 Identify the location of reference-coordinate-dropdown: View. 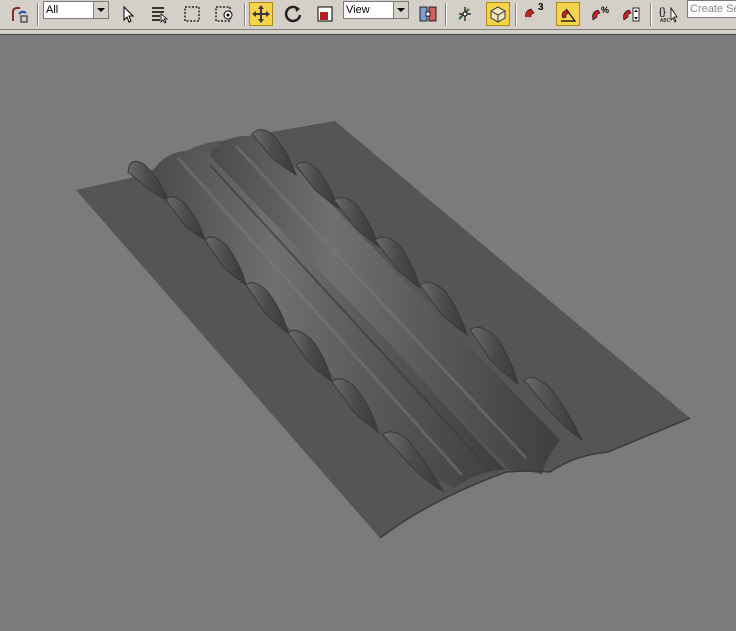
(376, 10).